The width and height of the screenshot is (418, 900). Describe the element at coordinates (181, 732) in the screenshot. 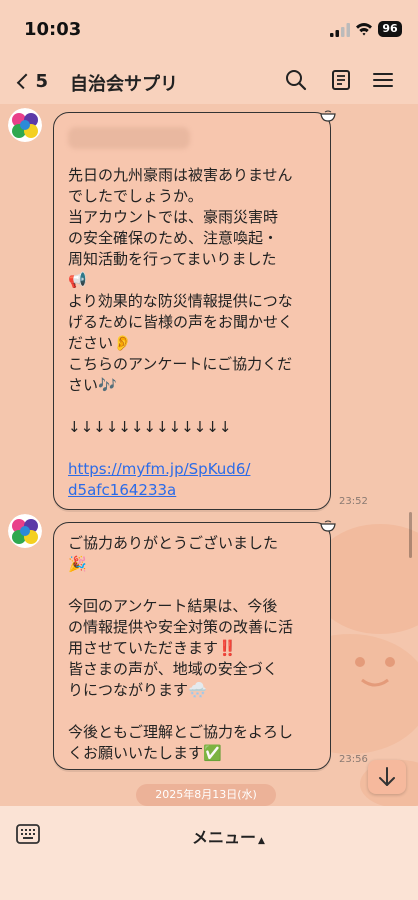

I see `message-line: 今後ともご理解とご協力をよろし` at that location.